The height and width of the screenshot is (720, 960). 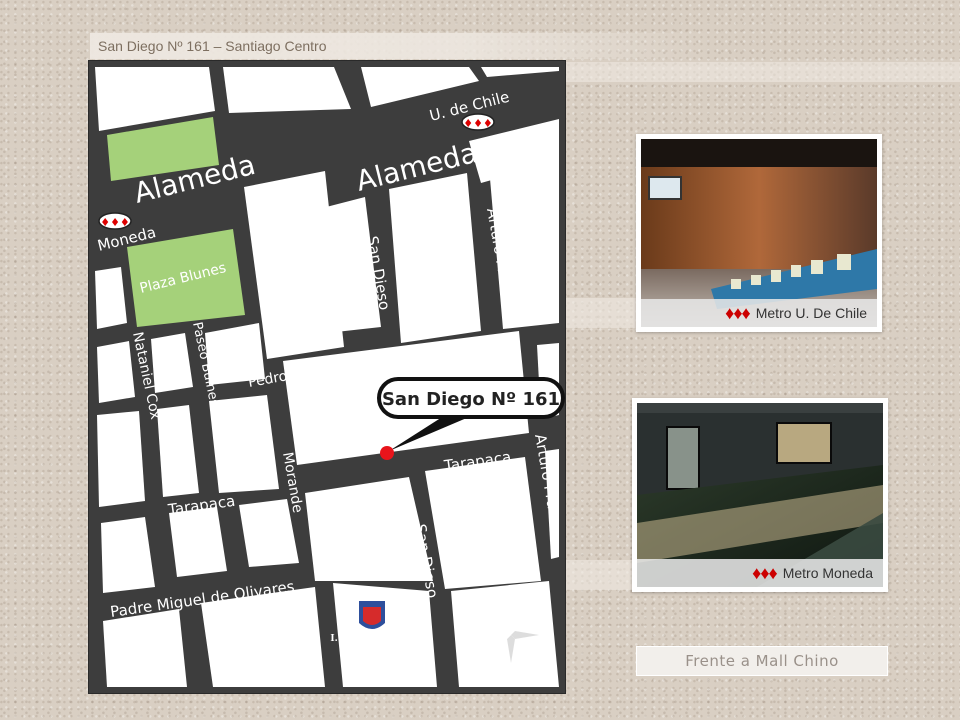 What do you see at coordinates (827, 573) in the screenshot?
I see `photo-caption-text: Metro Moneda` at bounding box center [827, 573].